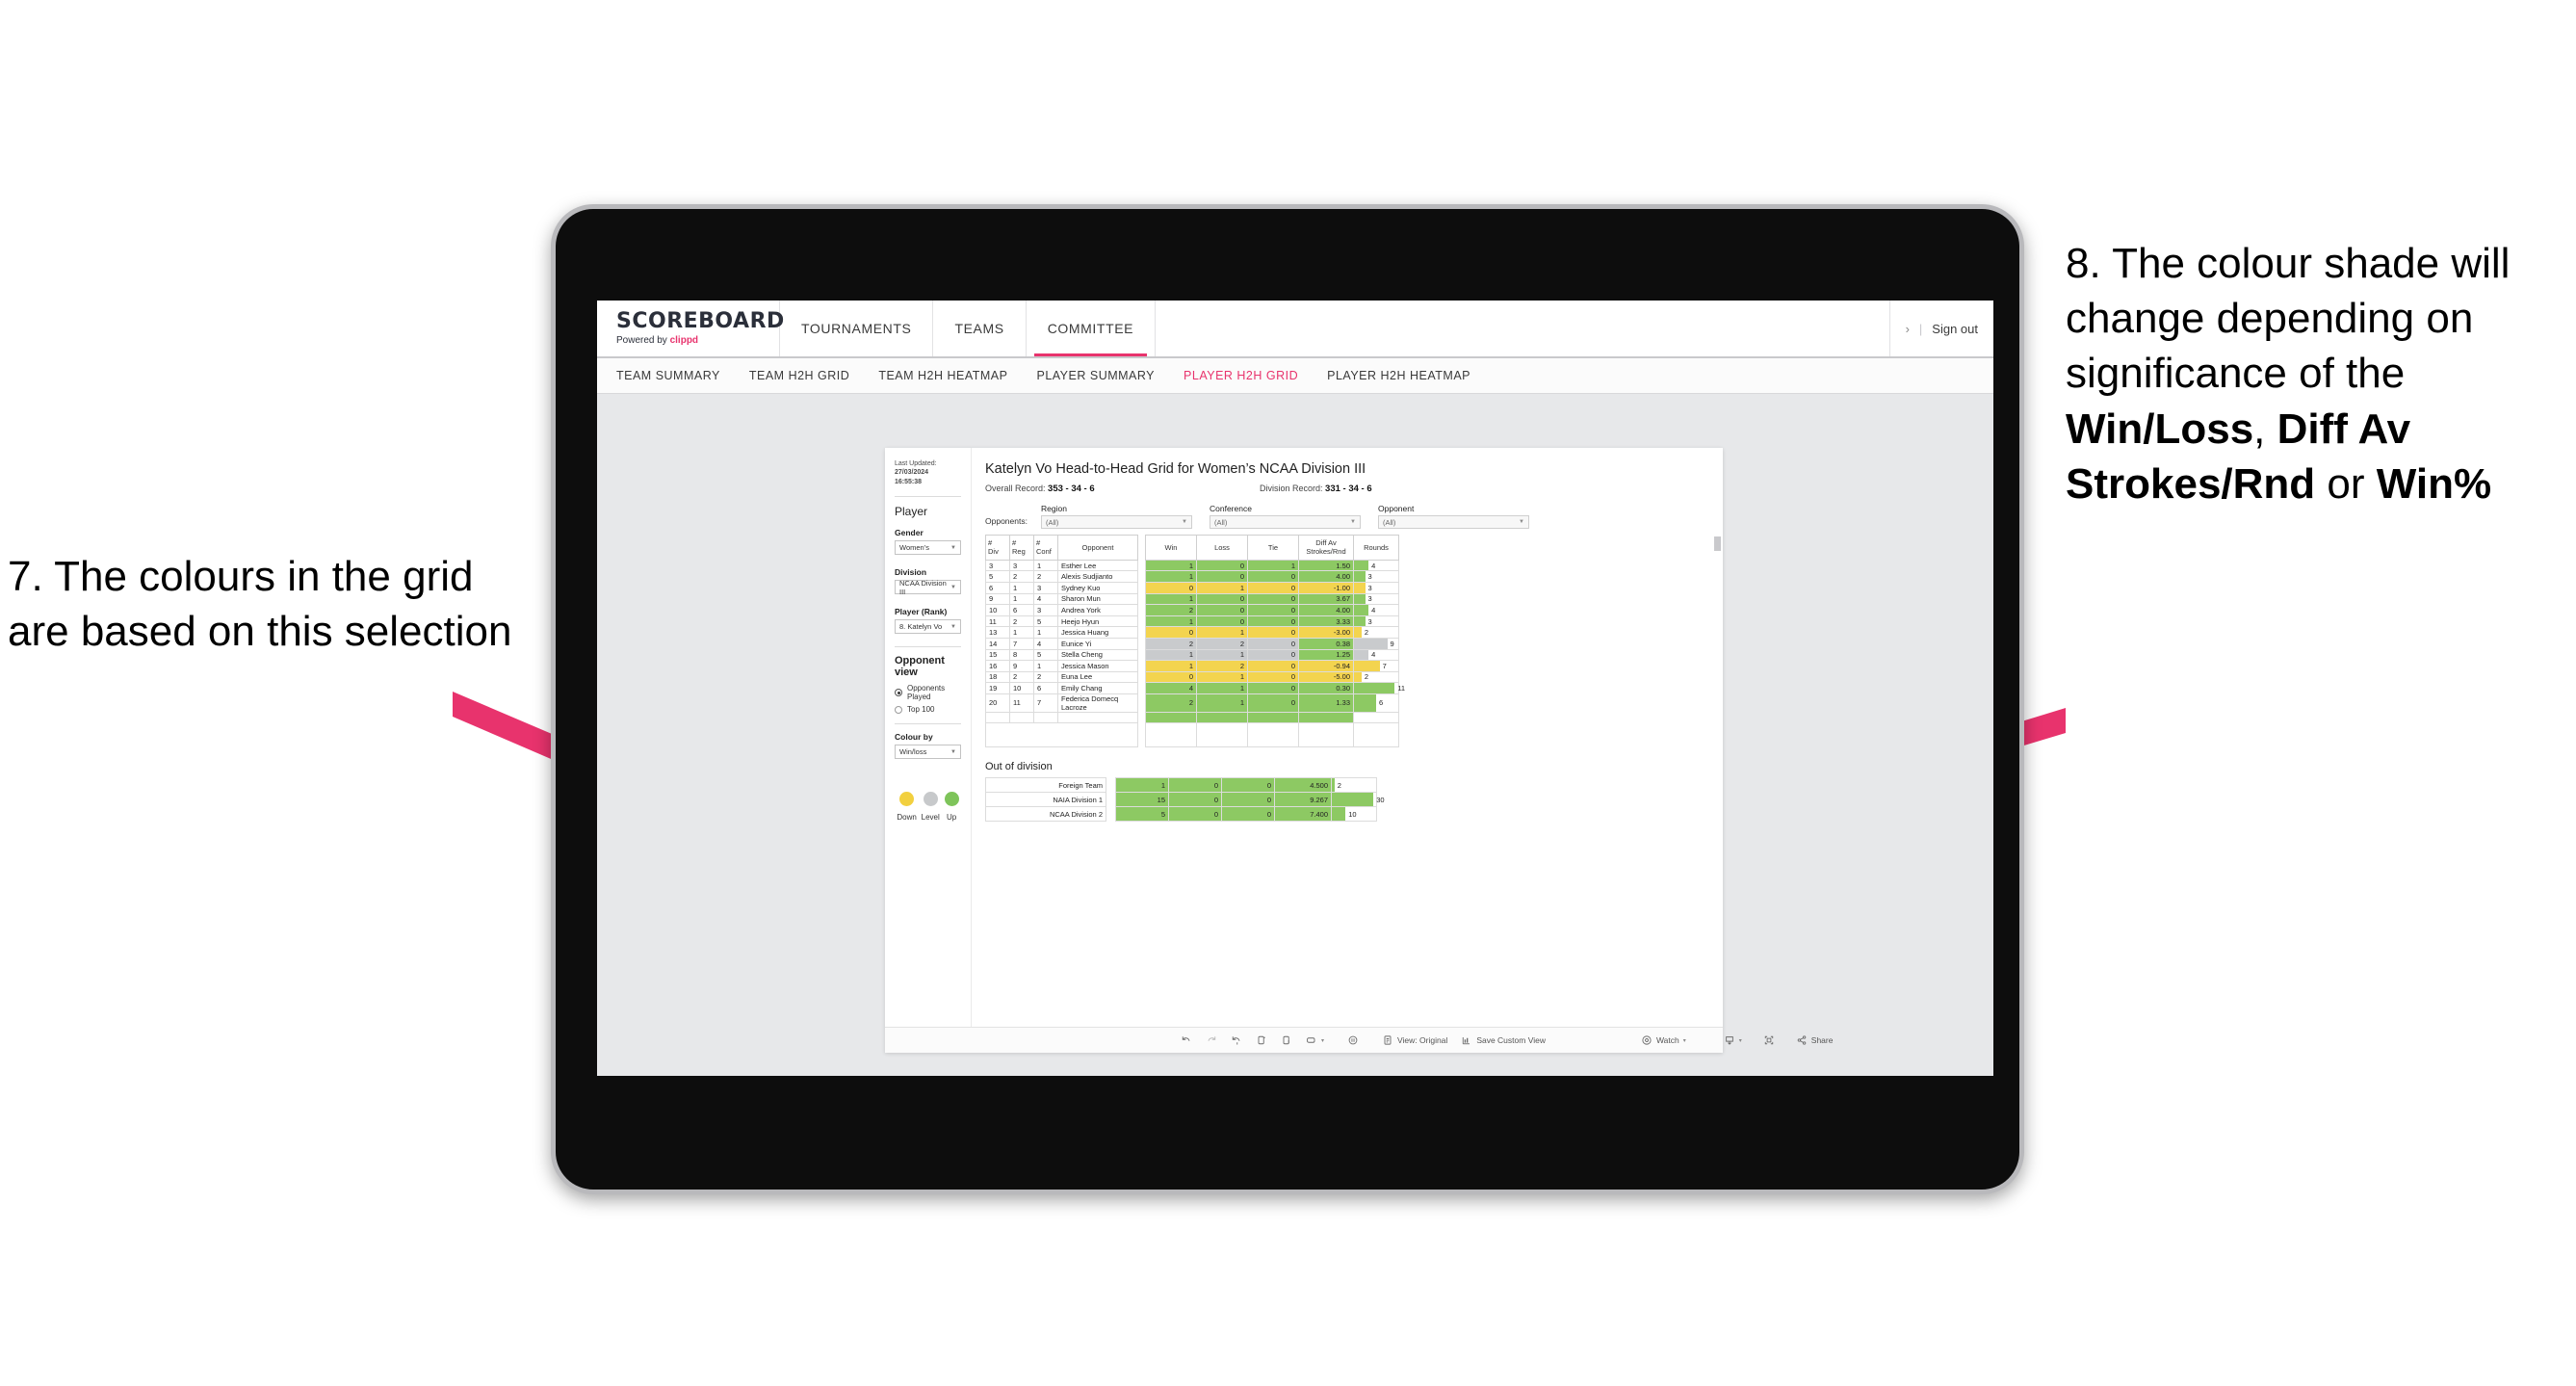 The height and width of the screenshot is (1386, 2576). I want to click on table-row: 3 3 1 Esther Lee 1 0 1 1.50 4, so click(1192, 565).